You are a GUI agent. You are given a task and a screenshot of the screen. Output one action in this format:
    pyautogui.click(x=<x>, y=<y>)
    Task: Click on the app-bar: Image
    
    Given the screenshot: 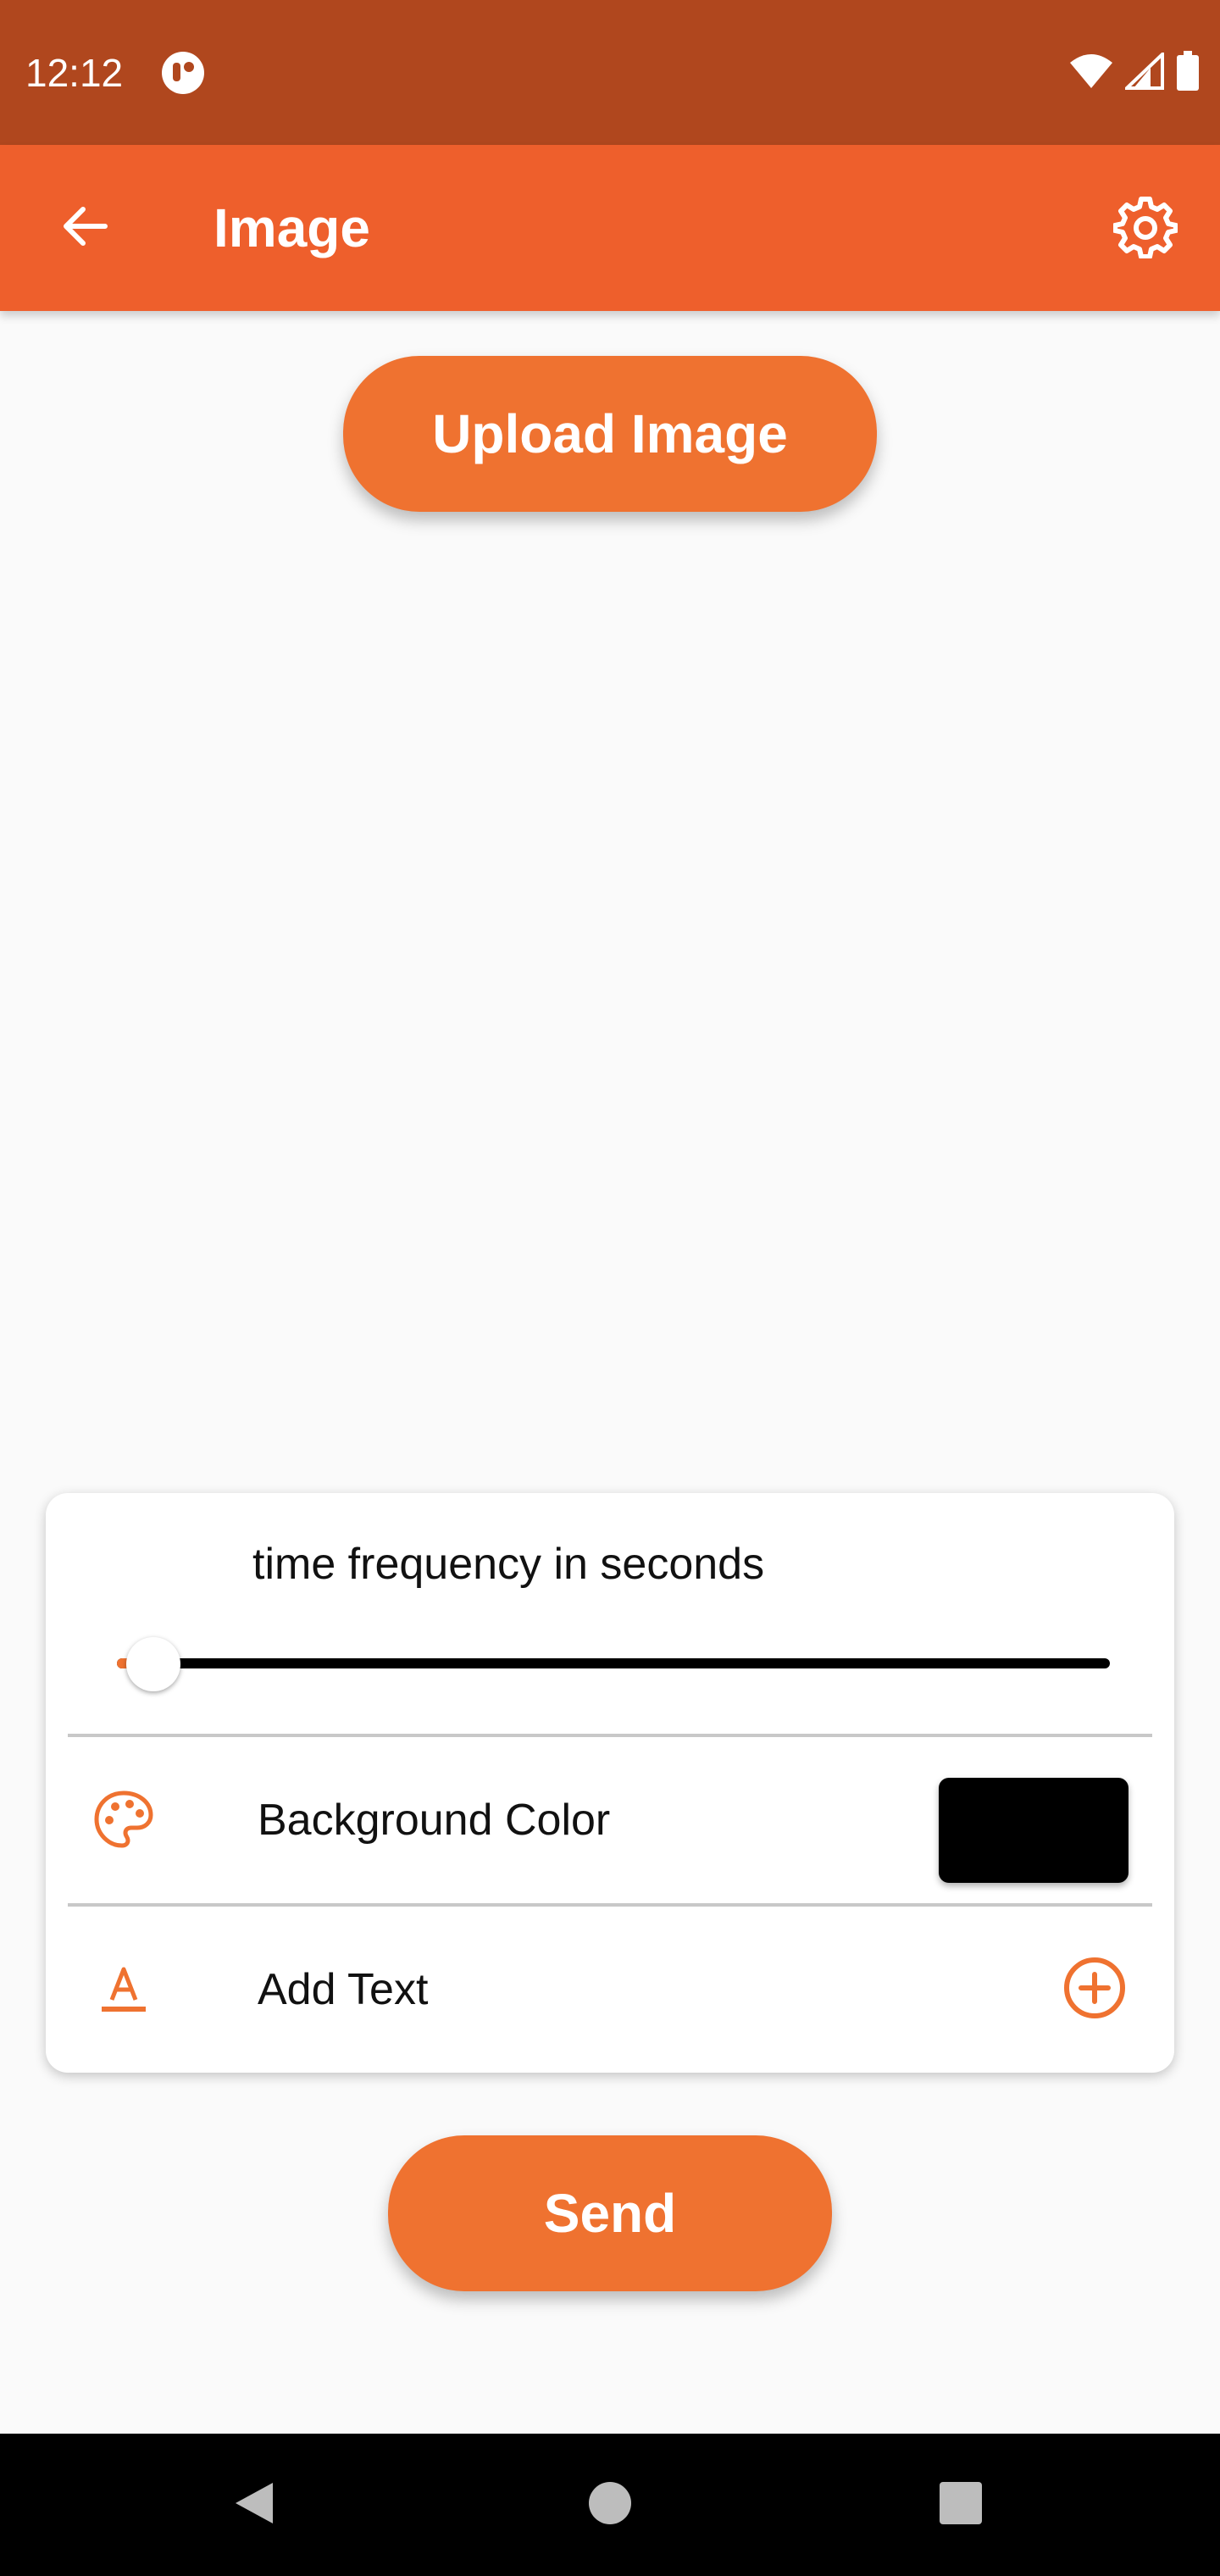 What is the action you would take?
    pyautogui.click(x=610, y=228)
    